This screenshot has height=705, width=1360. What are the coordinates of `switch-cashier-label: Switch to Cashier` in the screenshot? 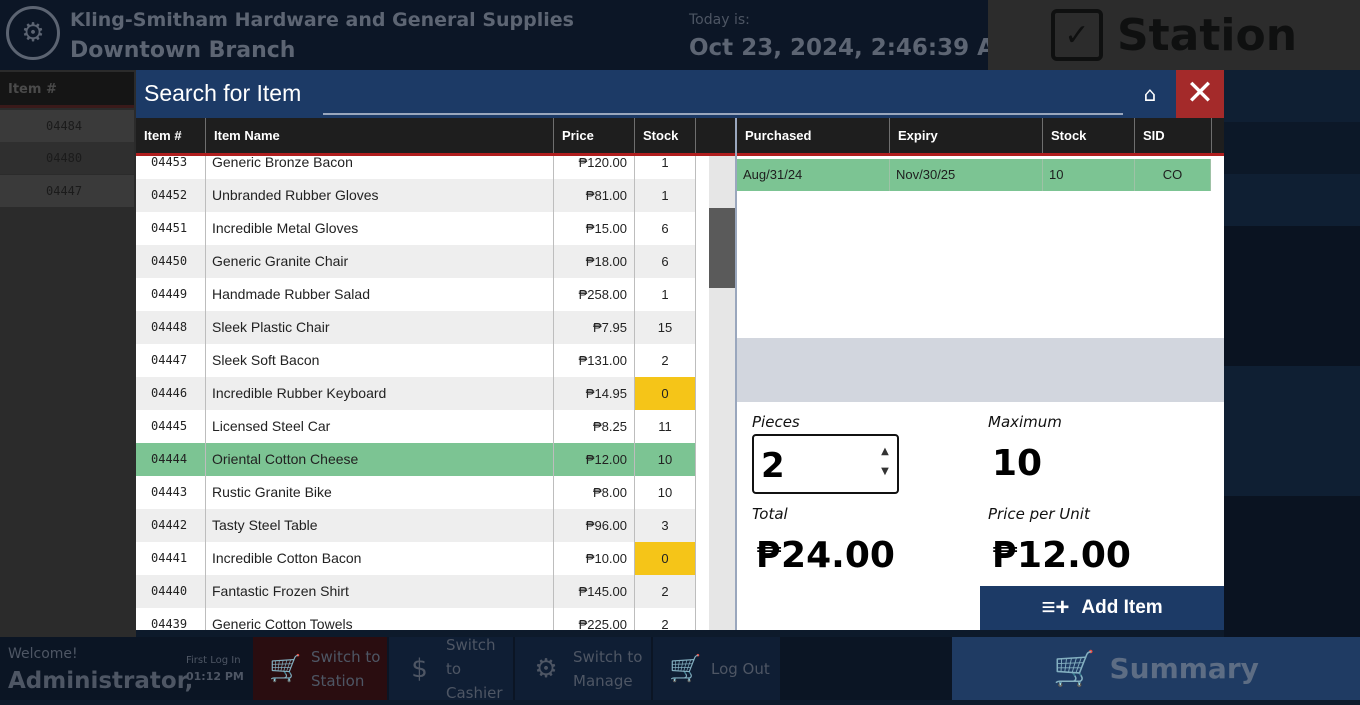 It's located at (479, 669).